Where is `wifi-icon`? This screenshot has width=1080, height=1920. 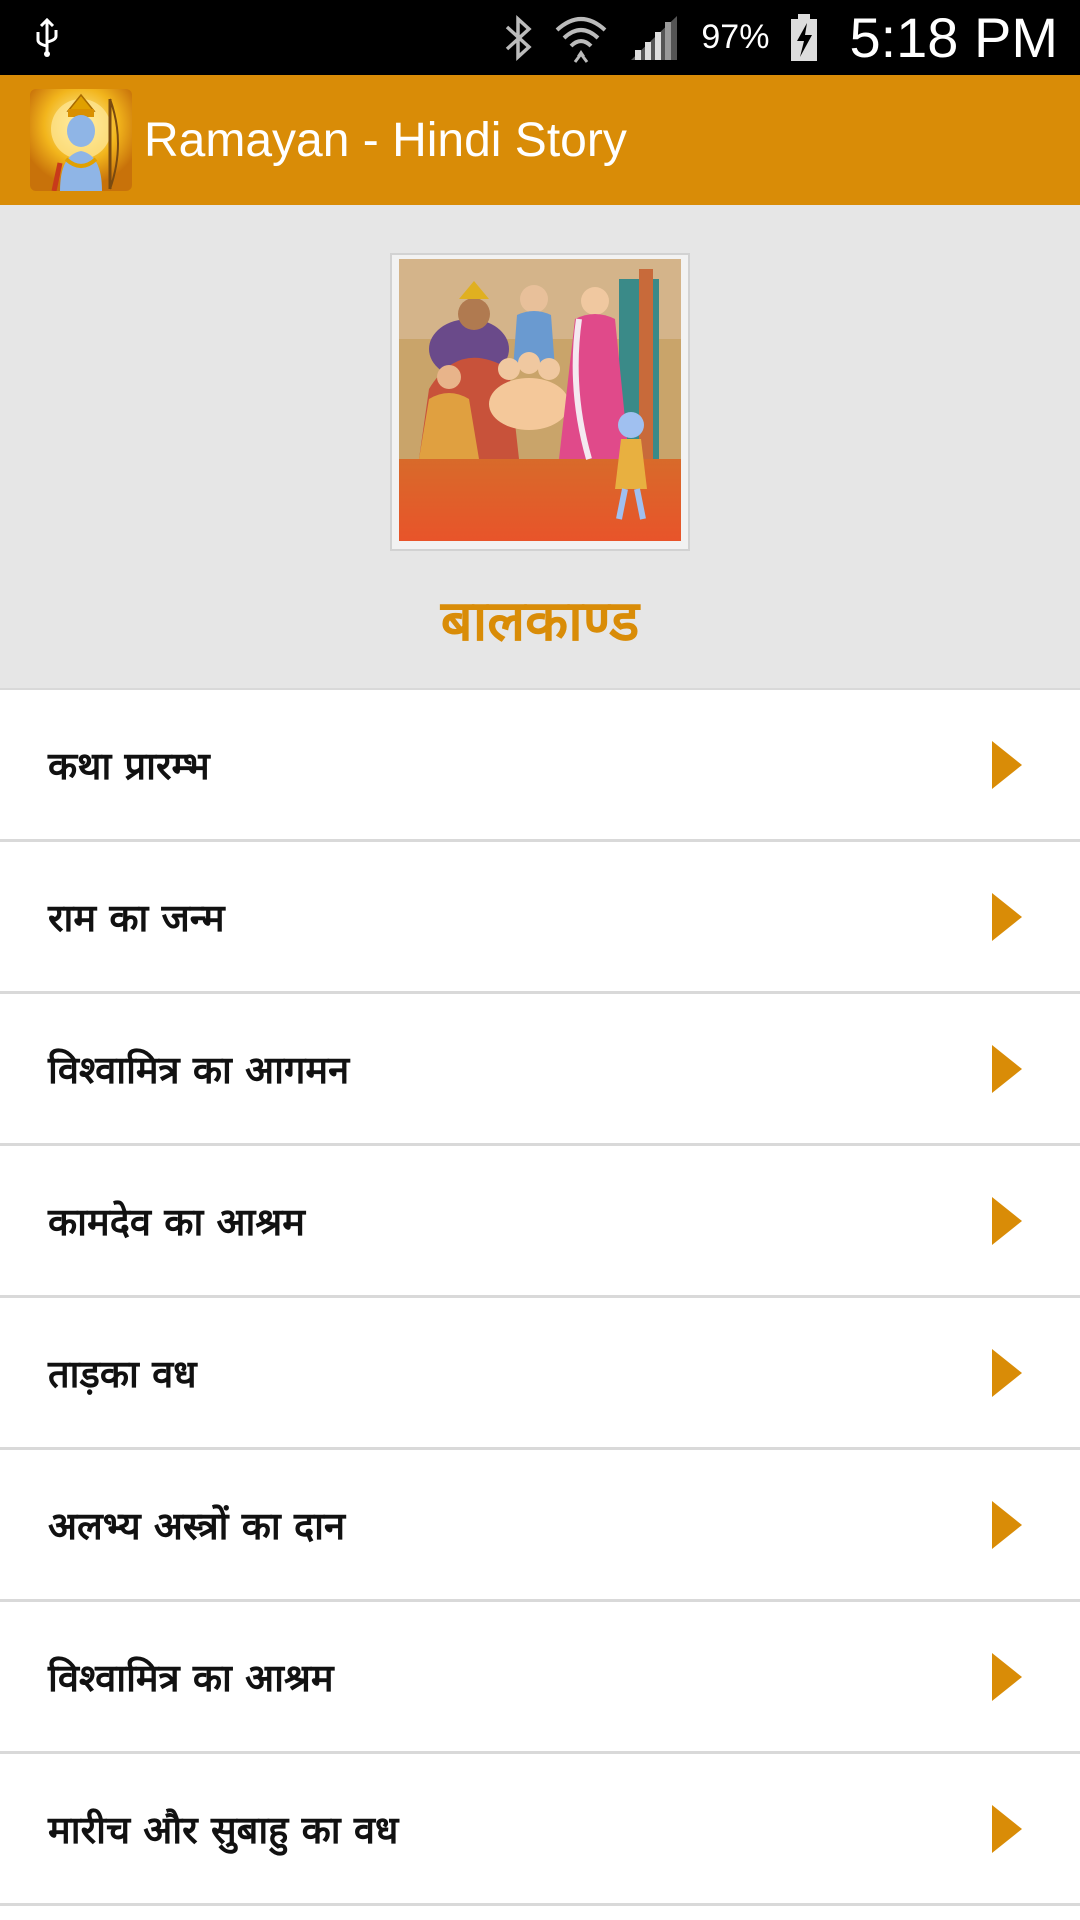 wifi-icon is located at coordinates (581, 38).